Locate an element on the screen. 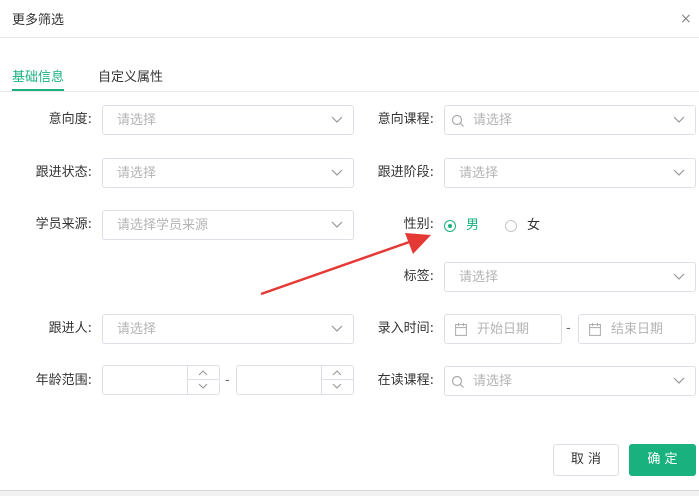 The width and height of the screenshot is (699, 496). entry-start-date-placeholder: 开始日期 is located at coordinates (503, 329).